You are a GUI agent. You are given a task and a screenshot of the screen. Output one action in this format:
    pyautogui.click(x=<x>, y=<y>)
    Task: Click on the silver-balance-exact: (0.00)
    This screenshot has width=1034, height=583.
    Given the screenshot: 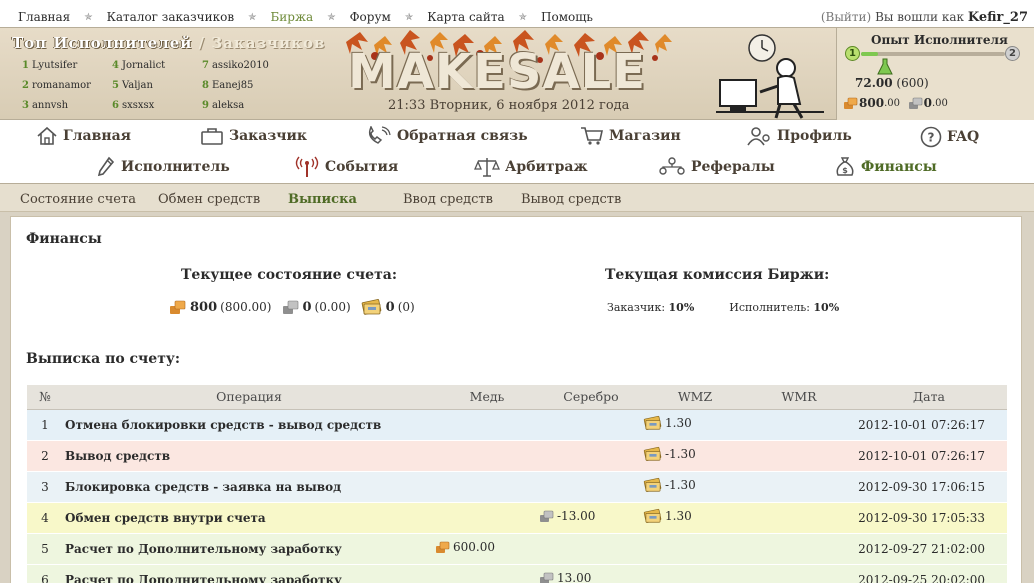 What is the action you would take?
    pyautogui.click(x=332, y=307)
    